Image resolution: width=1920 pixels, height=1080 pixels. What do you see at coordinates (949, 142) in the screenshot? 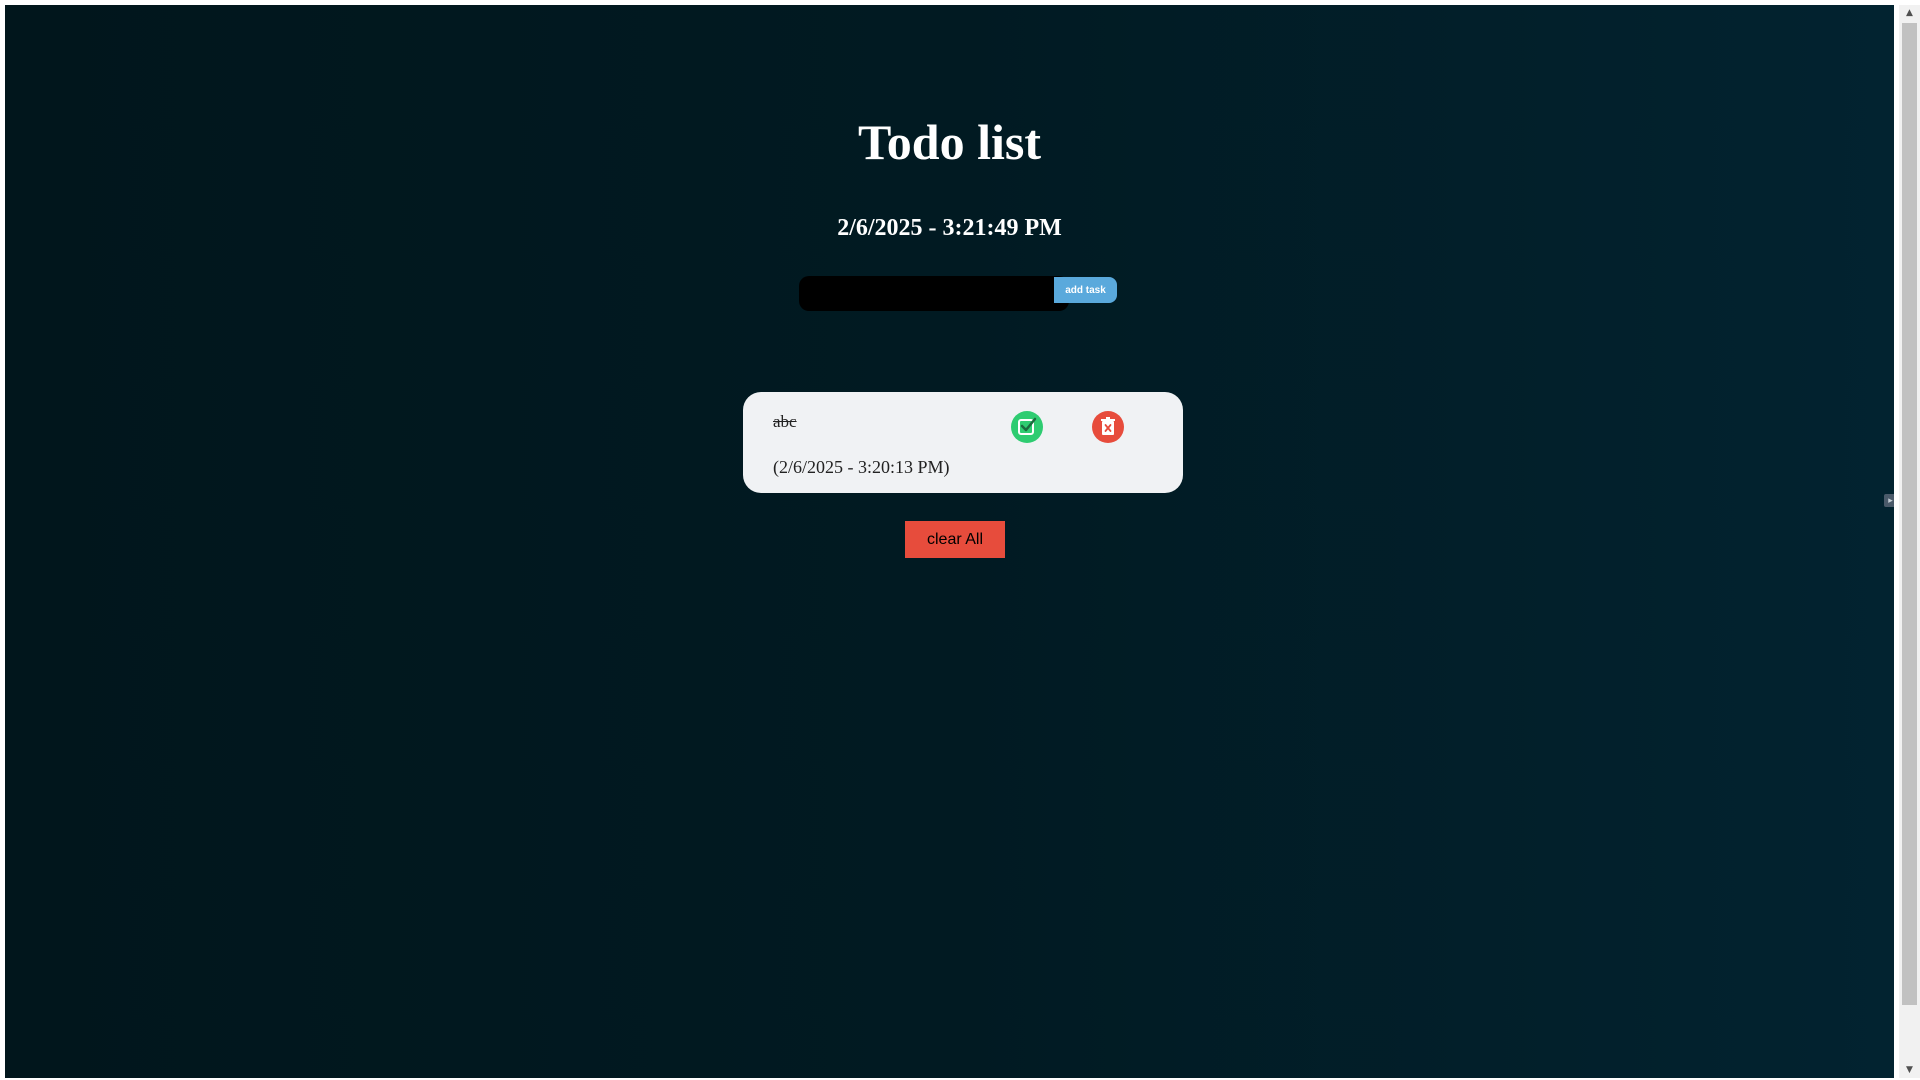
I see `page-title: Todo list` at bounding box center [949, 142].